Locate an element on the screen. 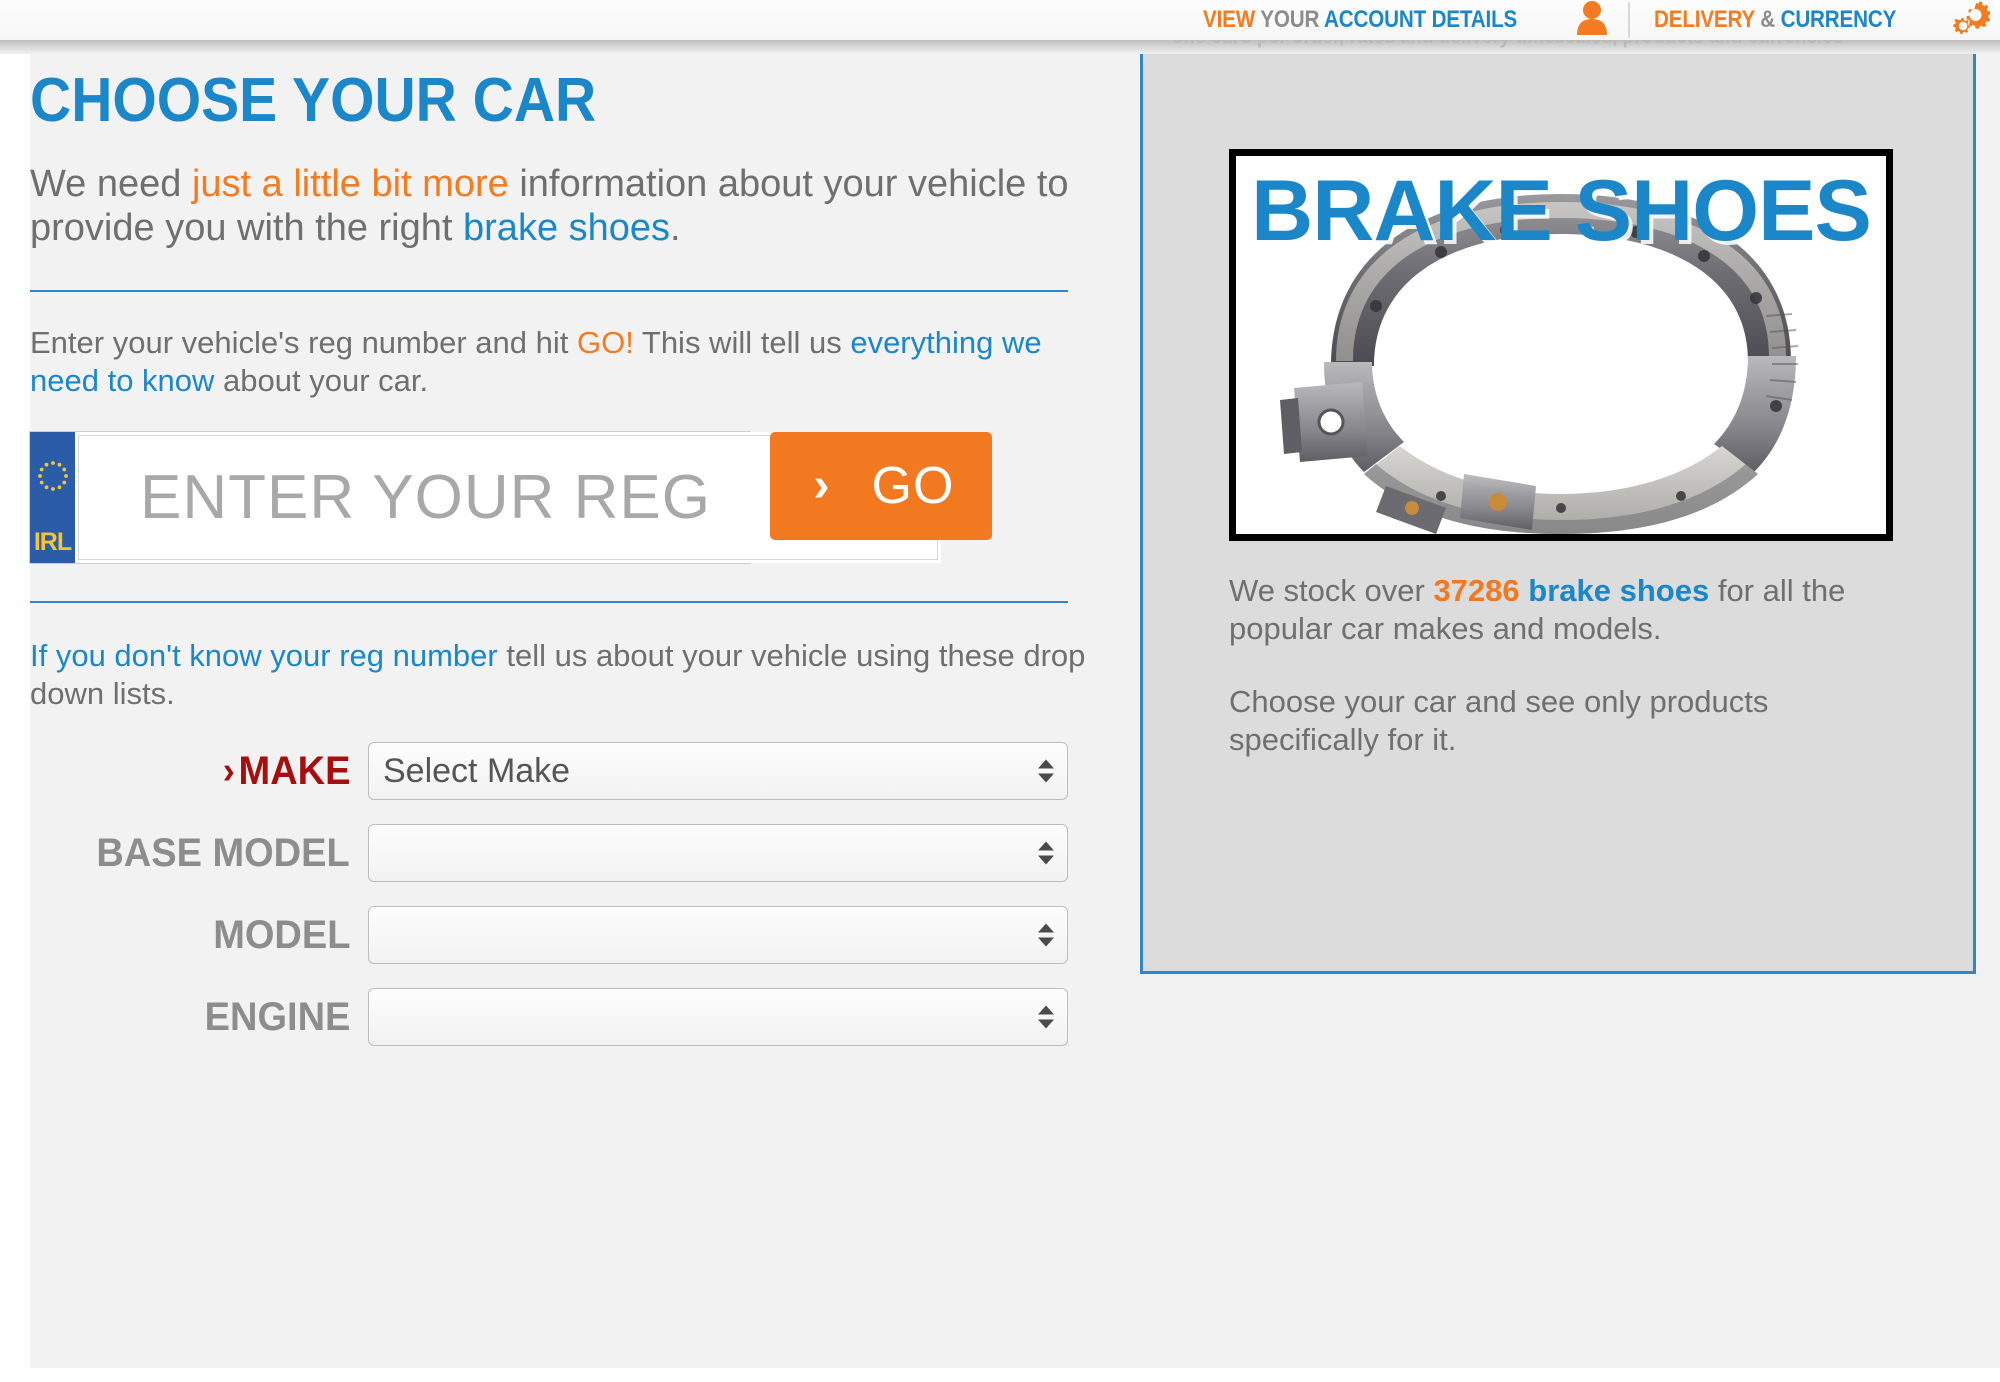 Image resolution: width=2000 pixels, height=1382 pixels. divider-bottom is located at coordinates (549, 601).